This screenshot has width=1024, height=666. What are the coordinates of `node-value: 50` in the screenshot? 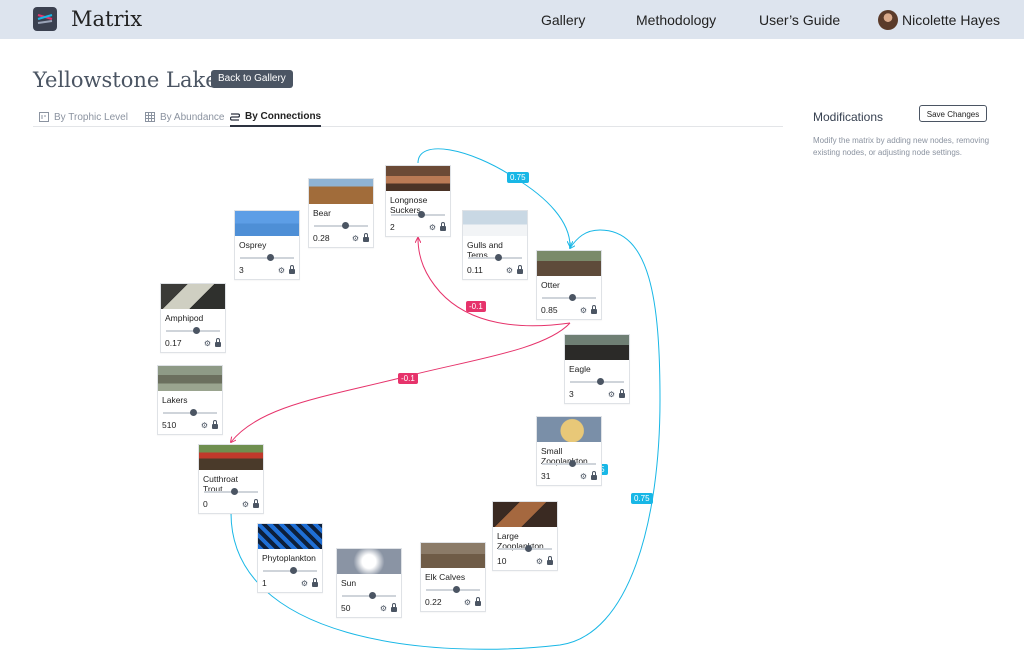 It's located at (346, 608).